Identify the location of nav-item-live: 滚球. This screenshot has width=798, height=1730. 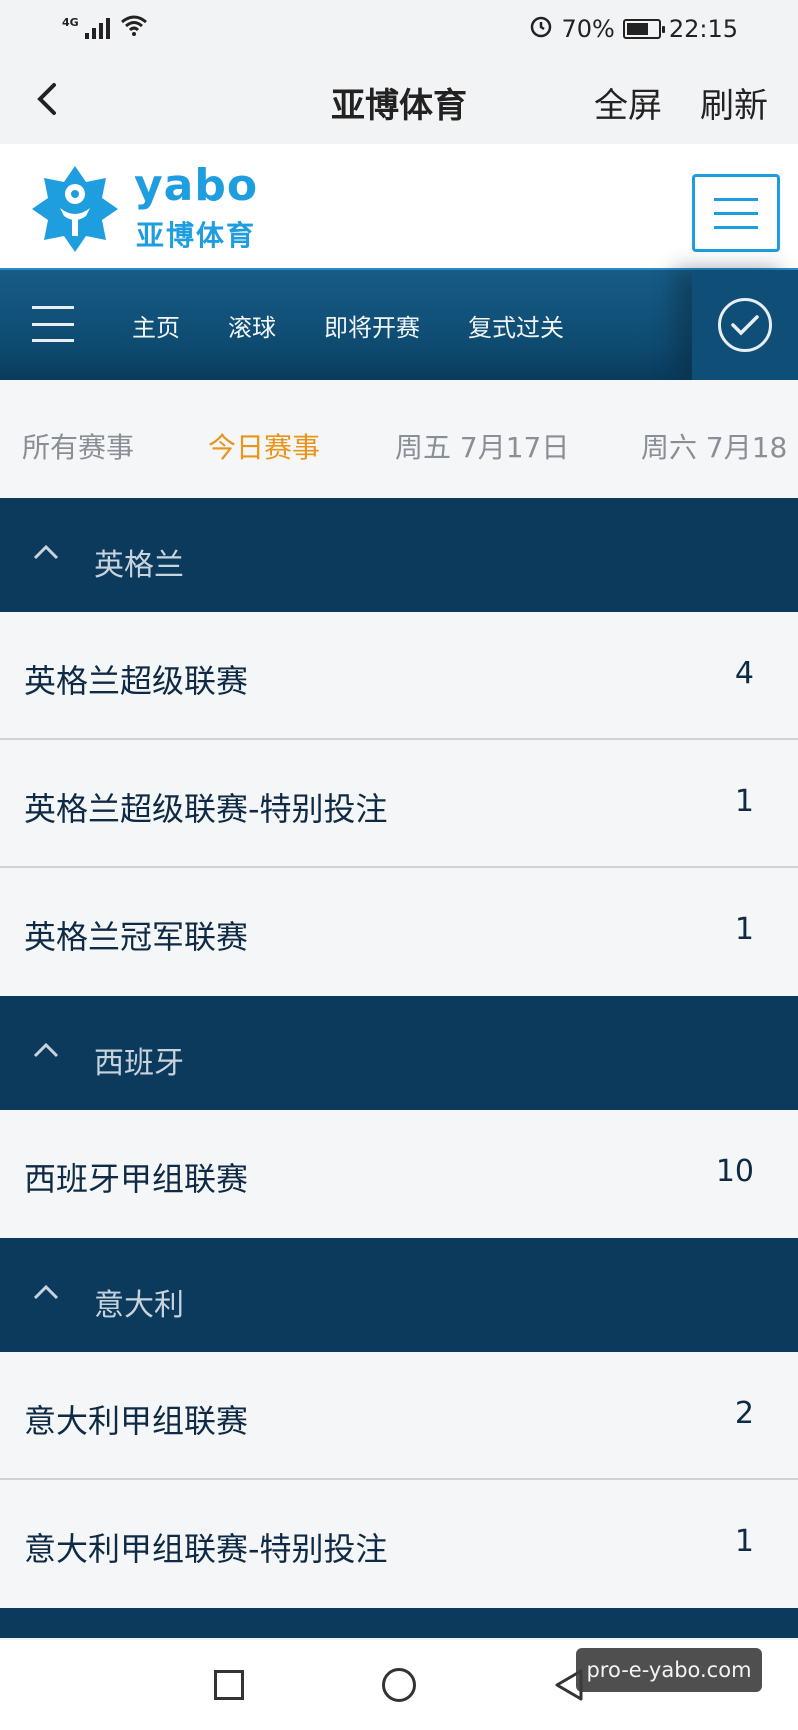
(252, 325).